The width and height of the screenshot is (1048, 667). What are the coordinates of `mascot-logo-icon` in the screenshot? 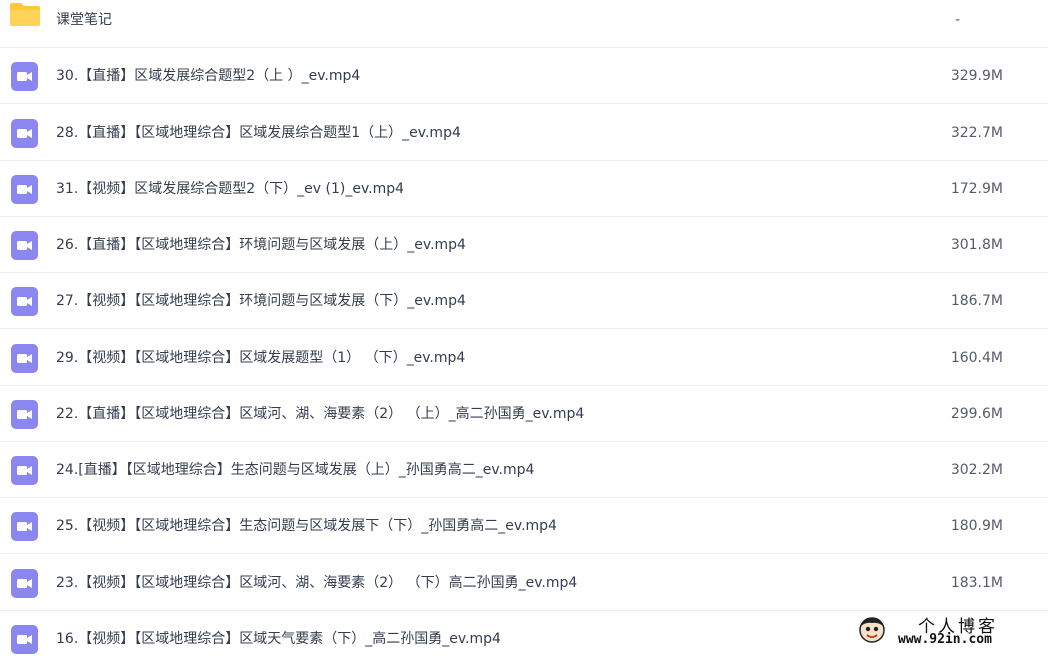 It's located at (872, 630).